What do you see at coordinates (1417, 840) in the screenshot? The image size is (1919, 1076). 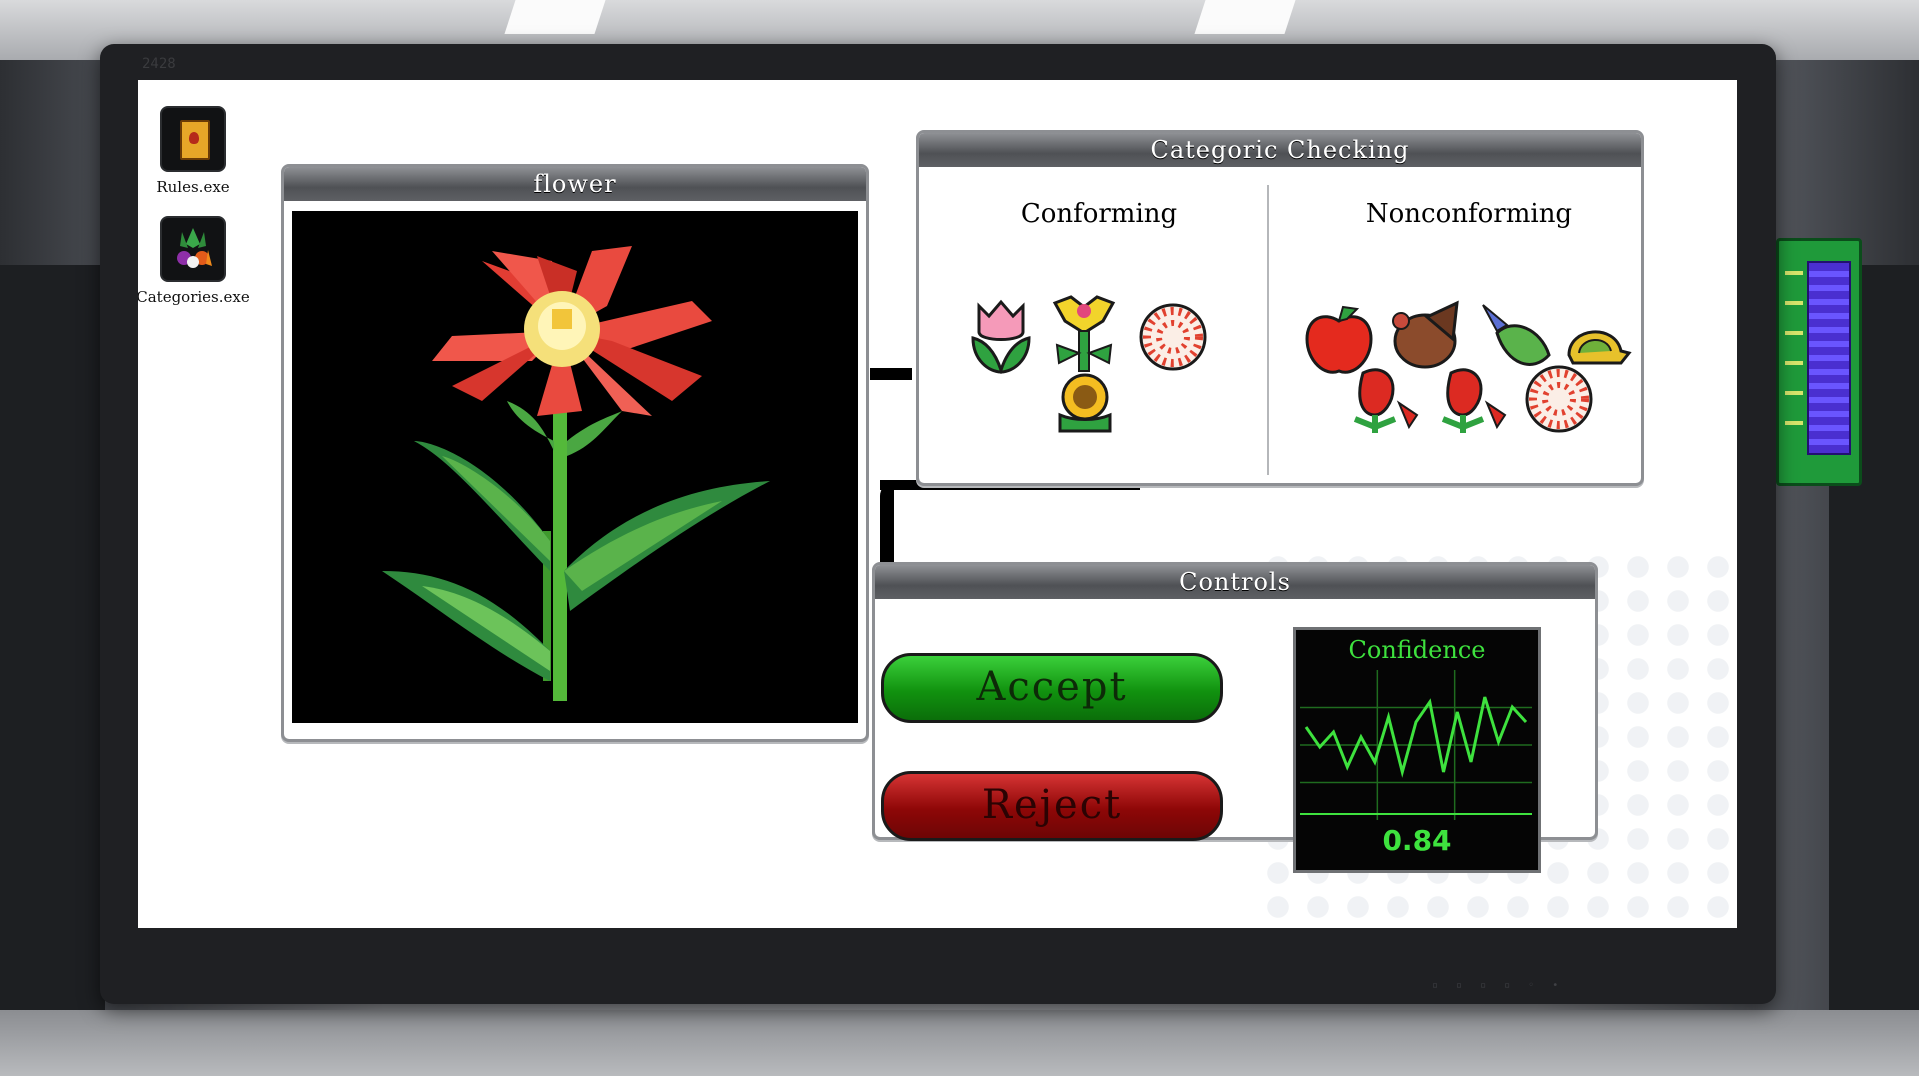 I see `confidence-value: 0.84` at bounding box center [1417, 840].